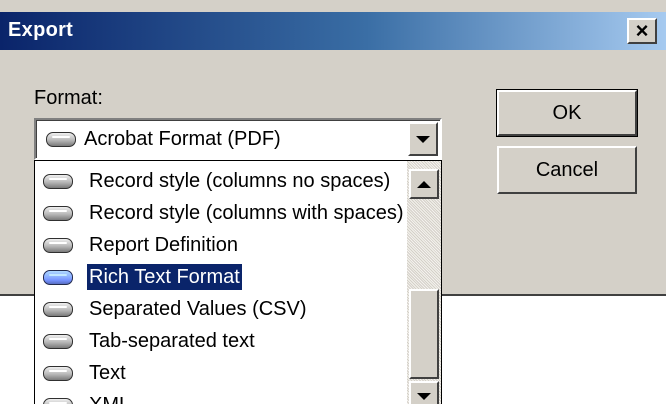  I want to click on format-combobox: Acrobat Format (PDF), so click(238, 139).